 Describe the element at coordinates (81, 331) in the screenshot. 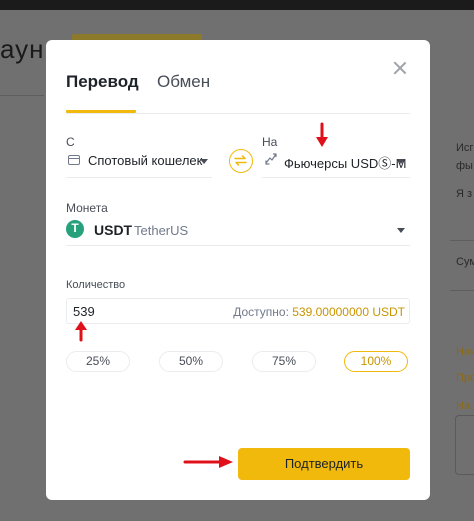

I see `annotation-arrow-up-icon` at that location.